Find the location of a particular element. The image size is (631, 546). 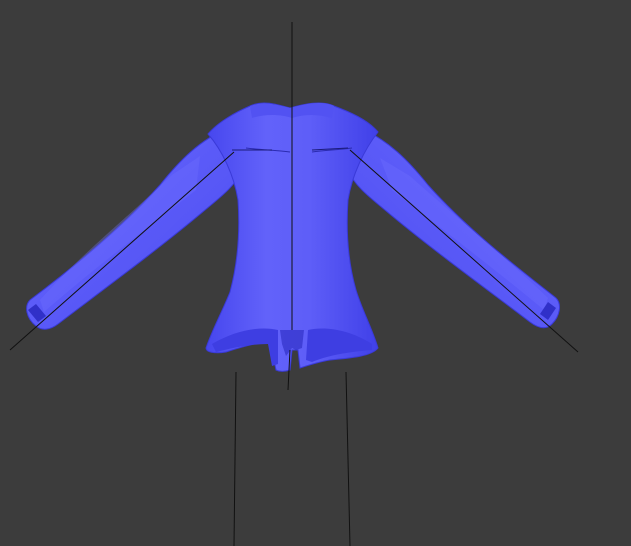

right-sleeve is located at coordinates (453, 228).